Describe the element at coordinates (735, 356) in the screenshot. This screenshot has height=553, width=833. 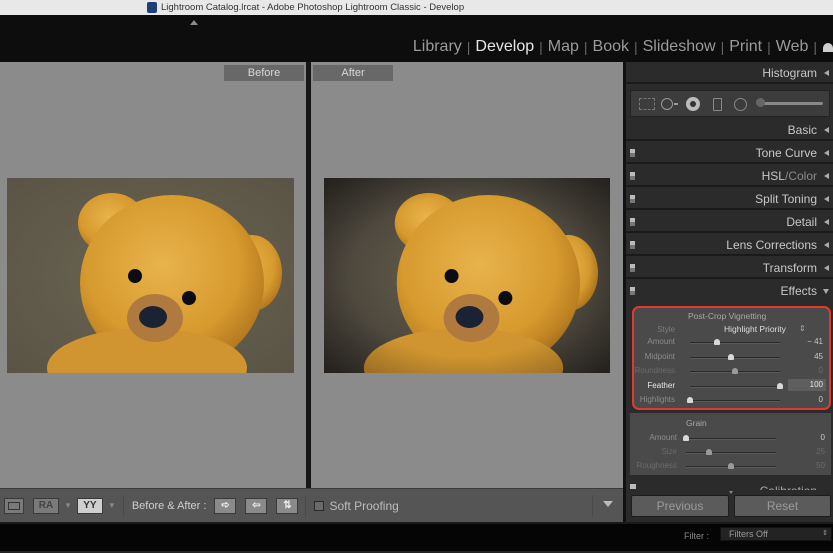
I see `midpoint-slider` at that location.